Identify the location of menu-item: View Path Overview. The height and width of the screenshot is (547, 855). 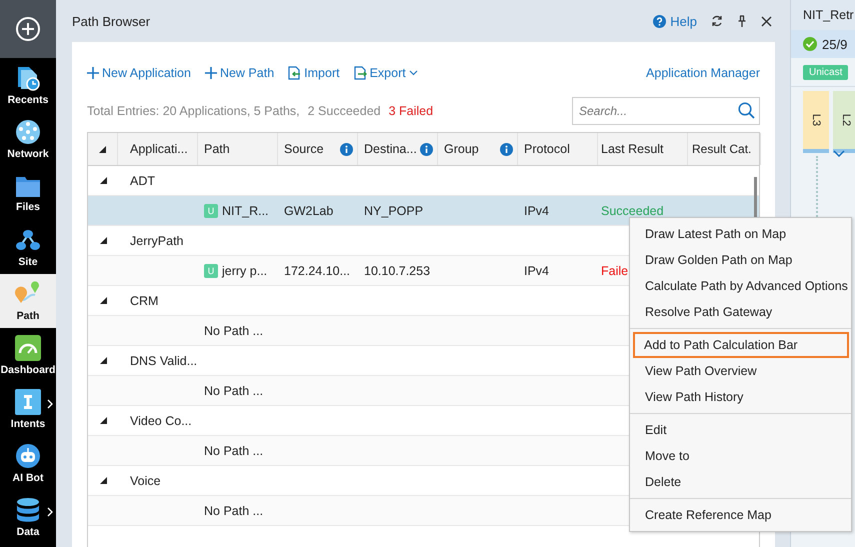
(740, 371).